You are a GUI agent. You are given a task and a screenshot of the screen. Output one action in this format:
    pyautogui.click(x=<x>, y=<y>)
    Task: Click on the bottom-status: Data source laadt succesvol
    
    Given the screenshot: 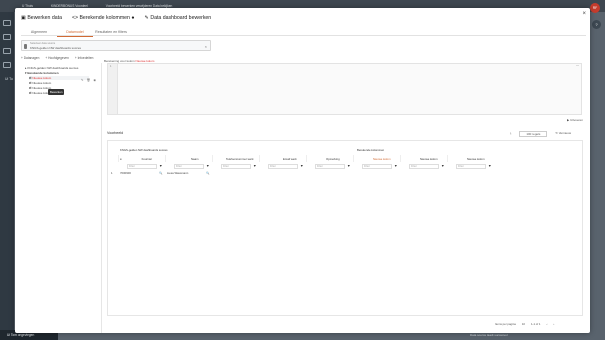 What is the action you would take?
    pyautogui.click(x=489, y=335)
    